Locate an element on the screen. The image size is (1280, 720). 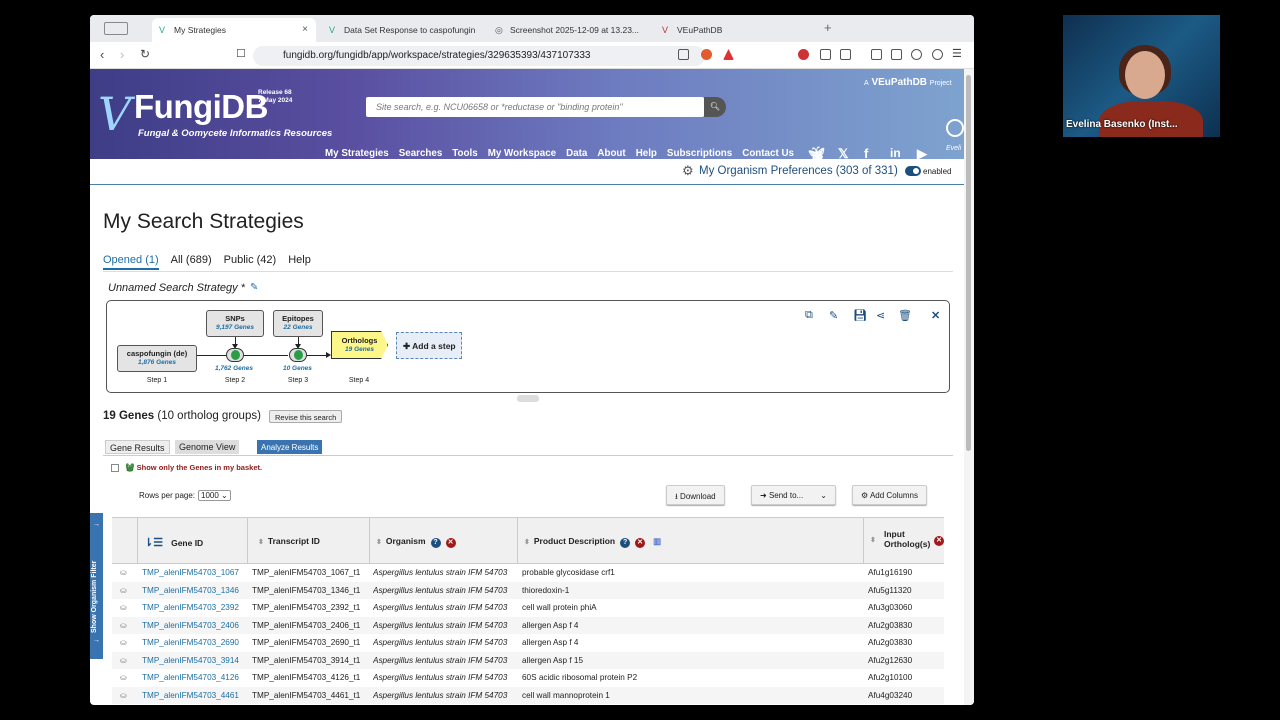
gene-id-link: TMP_alenIFM54703_1067 is located at coordinates (195, 572).